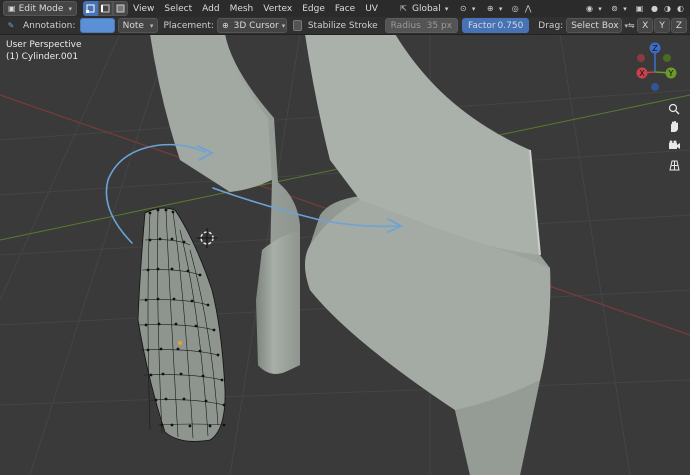 Image resolution: width=690 pixels, height=475 pixels. Describe the element at coordinates (277, 9) in the screenshot. I see `menu-vertex: Vertex` at that location.